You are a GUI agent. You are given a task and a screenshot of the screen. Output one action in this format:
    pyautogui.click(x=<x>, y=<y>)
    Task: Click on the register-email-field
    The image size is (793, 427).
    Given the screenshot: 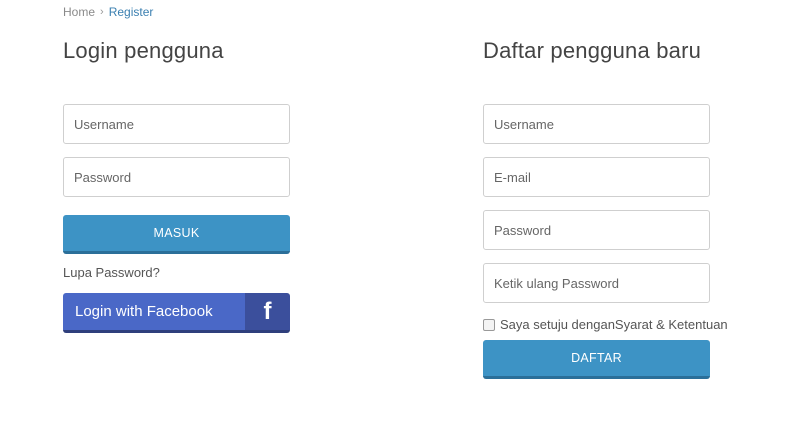 What is the action you would take?
    pyautogui.click(x=596, y=177)
    